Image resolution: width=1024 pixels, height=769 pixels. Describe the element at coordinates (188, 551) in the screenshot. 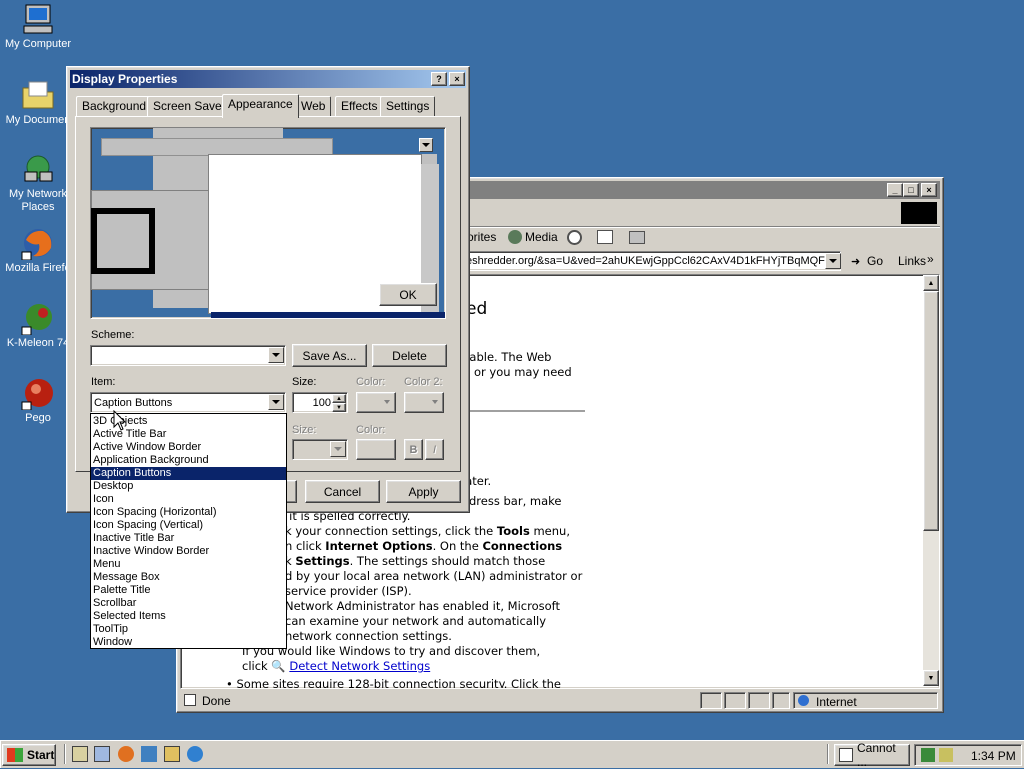

I see `item-option: Inactive Window Border` at that location.